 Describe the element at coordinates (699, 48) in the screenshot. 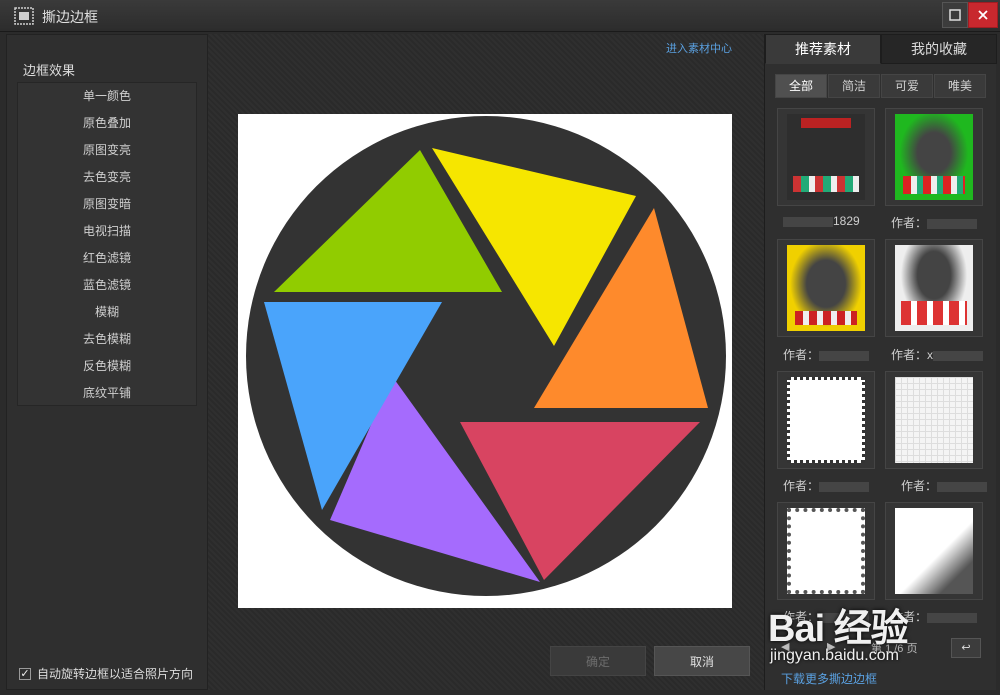

I see `material-center-link: 进入素材中心` at that location.